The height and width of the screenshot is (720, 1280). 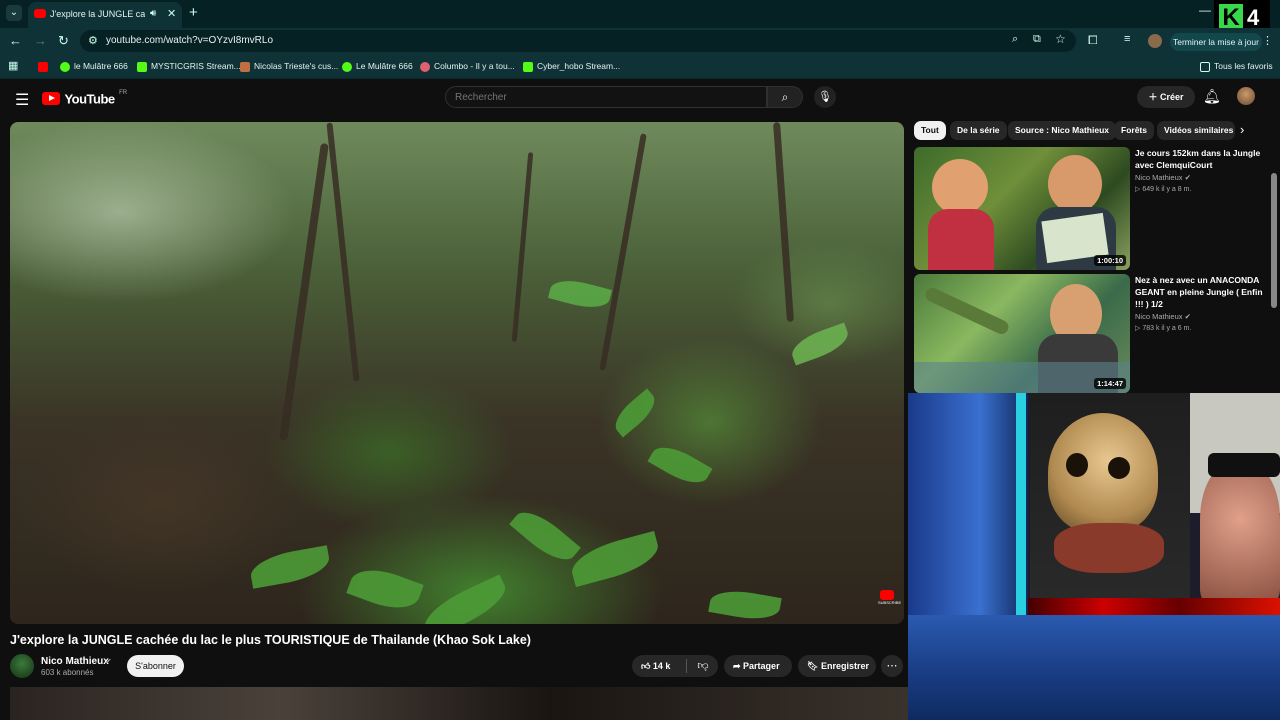 What do you see at coordinates (1172, 97) in the screenshot?
I see `create-label: Créer` at bounding box center [1172, 97].